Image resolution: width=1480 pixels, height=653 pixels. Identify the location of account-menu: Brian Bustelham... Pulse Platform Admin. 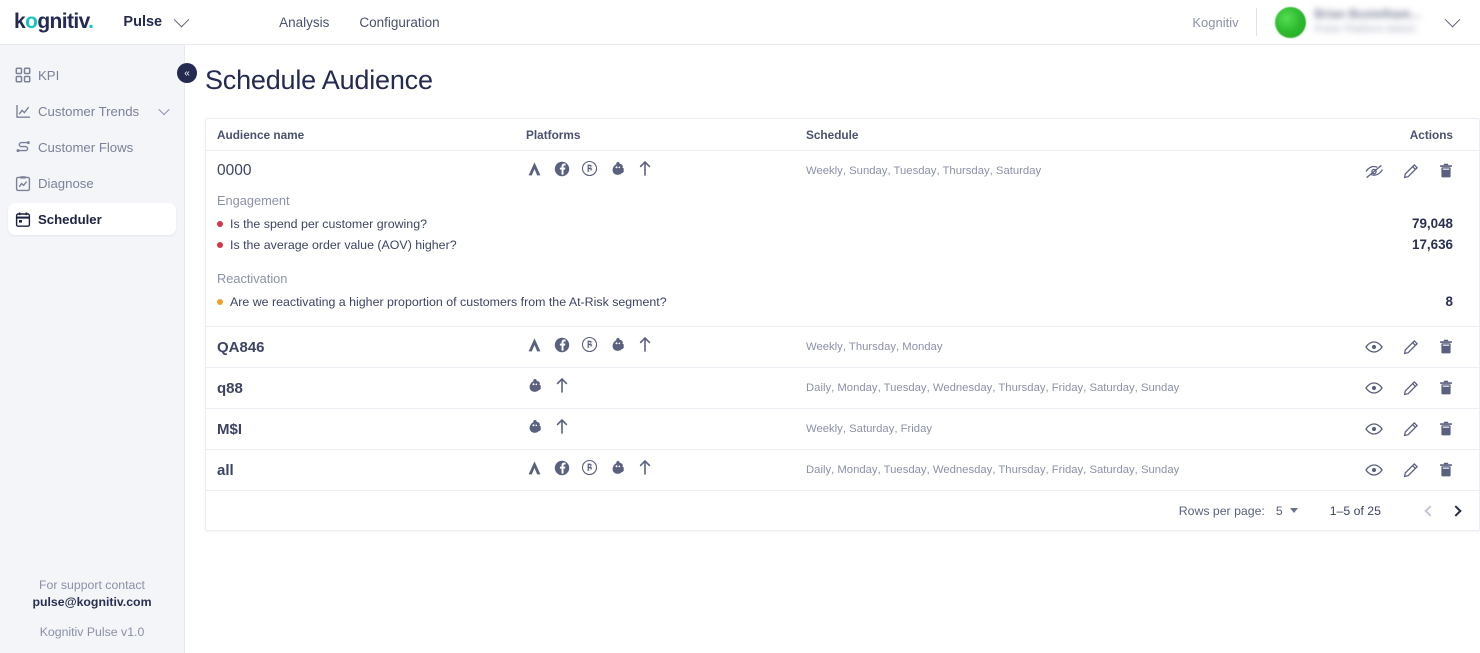
(1339, 22).